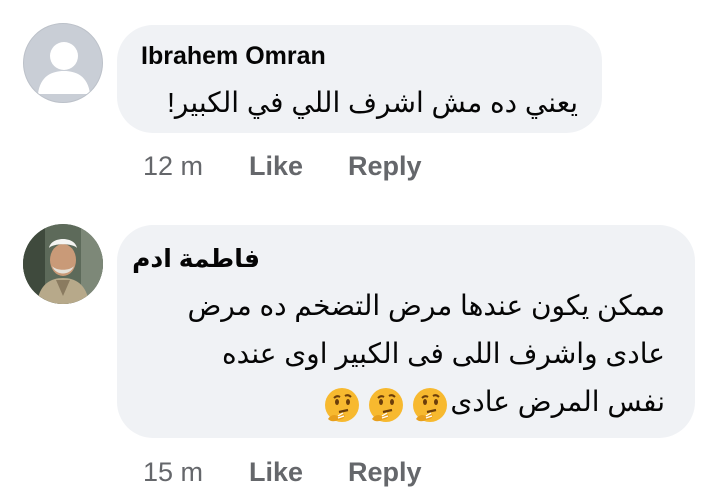 The image size is (720, 491). Describe the element at coordinates (443, 353) in the screenshot. I see `comment-text-line: عادى واشرف اللى فى الكبير اوى عنده` at that location.